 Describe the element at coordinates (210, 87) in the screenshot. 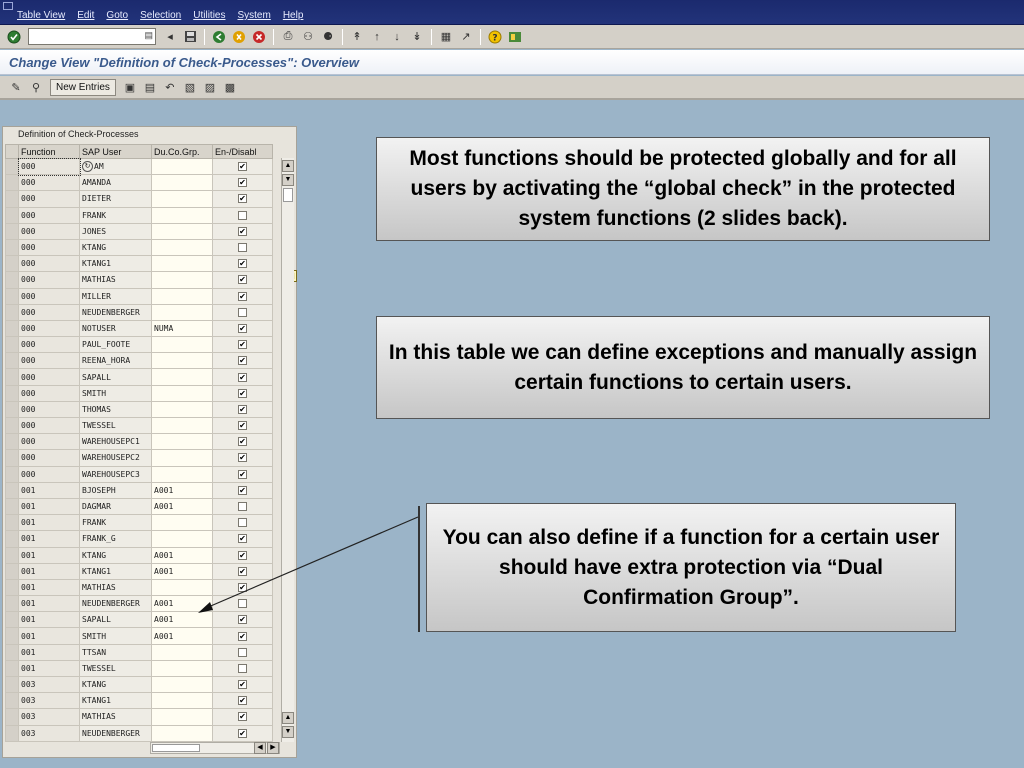

I see `select-block-icon: ▨` at that location.